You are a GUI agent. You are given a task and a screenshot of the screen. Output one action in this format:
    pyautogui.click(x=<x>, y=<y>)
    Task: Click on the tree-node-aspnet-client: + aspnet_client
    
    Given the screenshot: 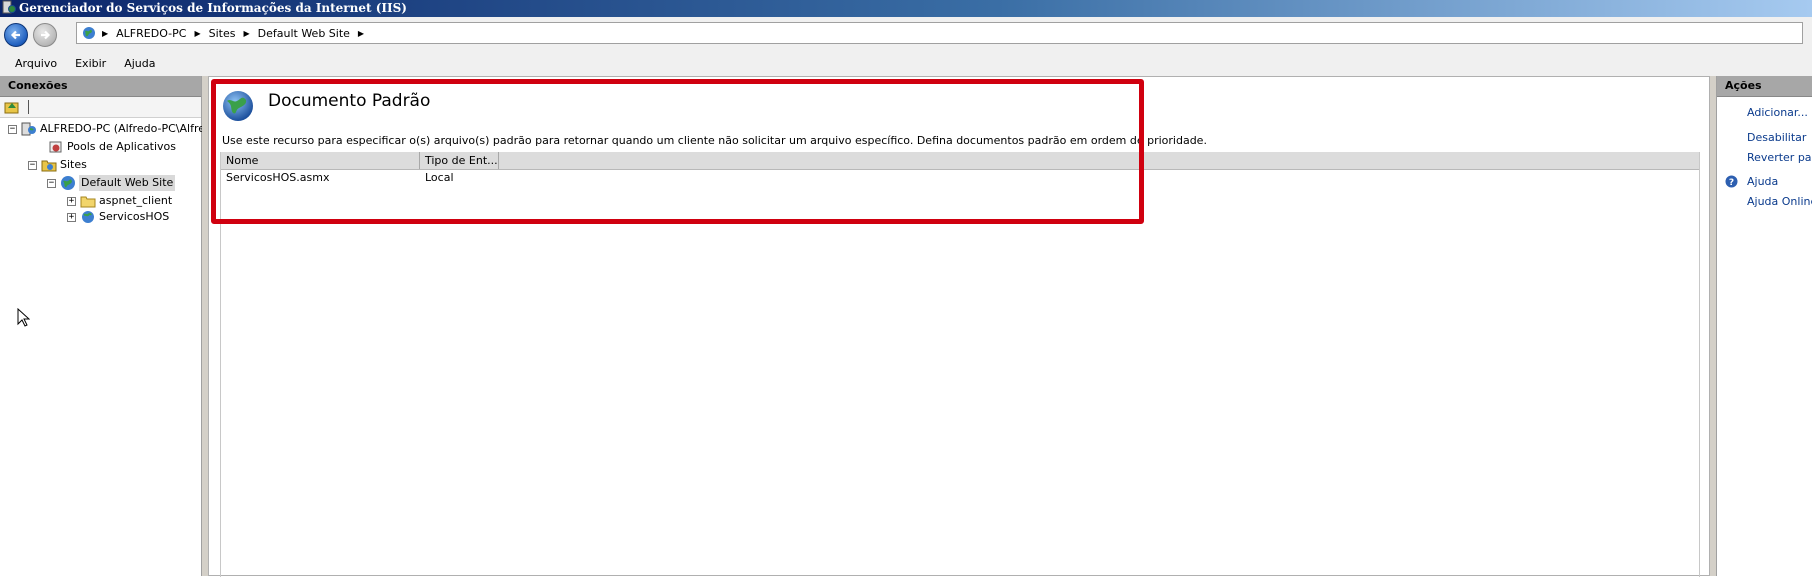 What is the action you would take?
    pyautogui.click(x=119, y=201)
    